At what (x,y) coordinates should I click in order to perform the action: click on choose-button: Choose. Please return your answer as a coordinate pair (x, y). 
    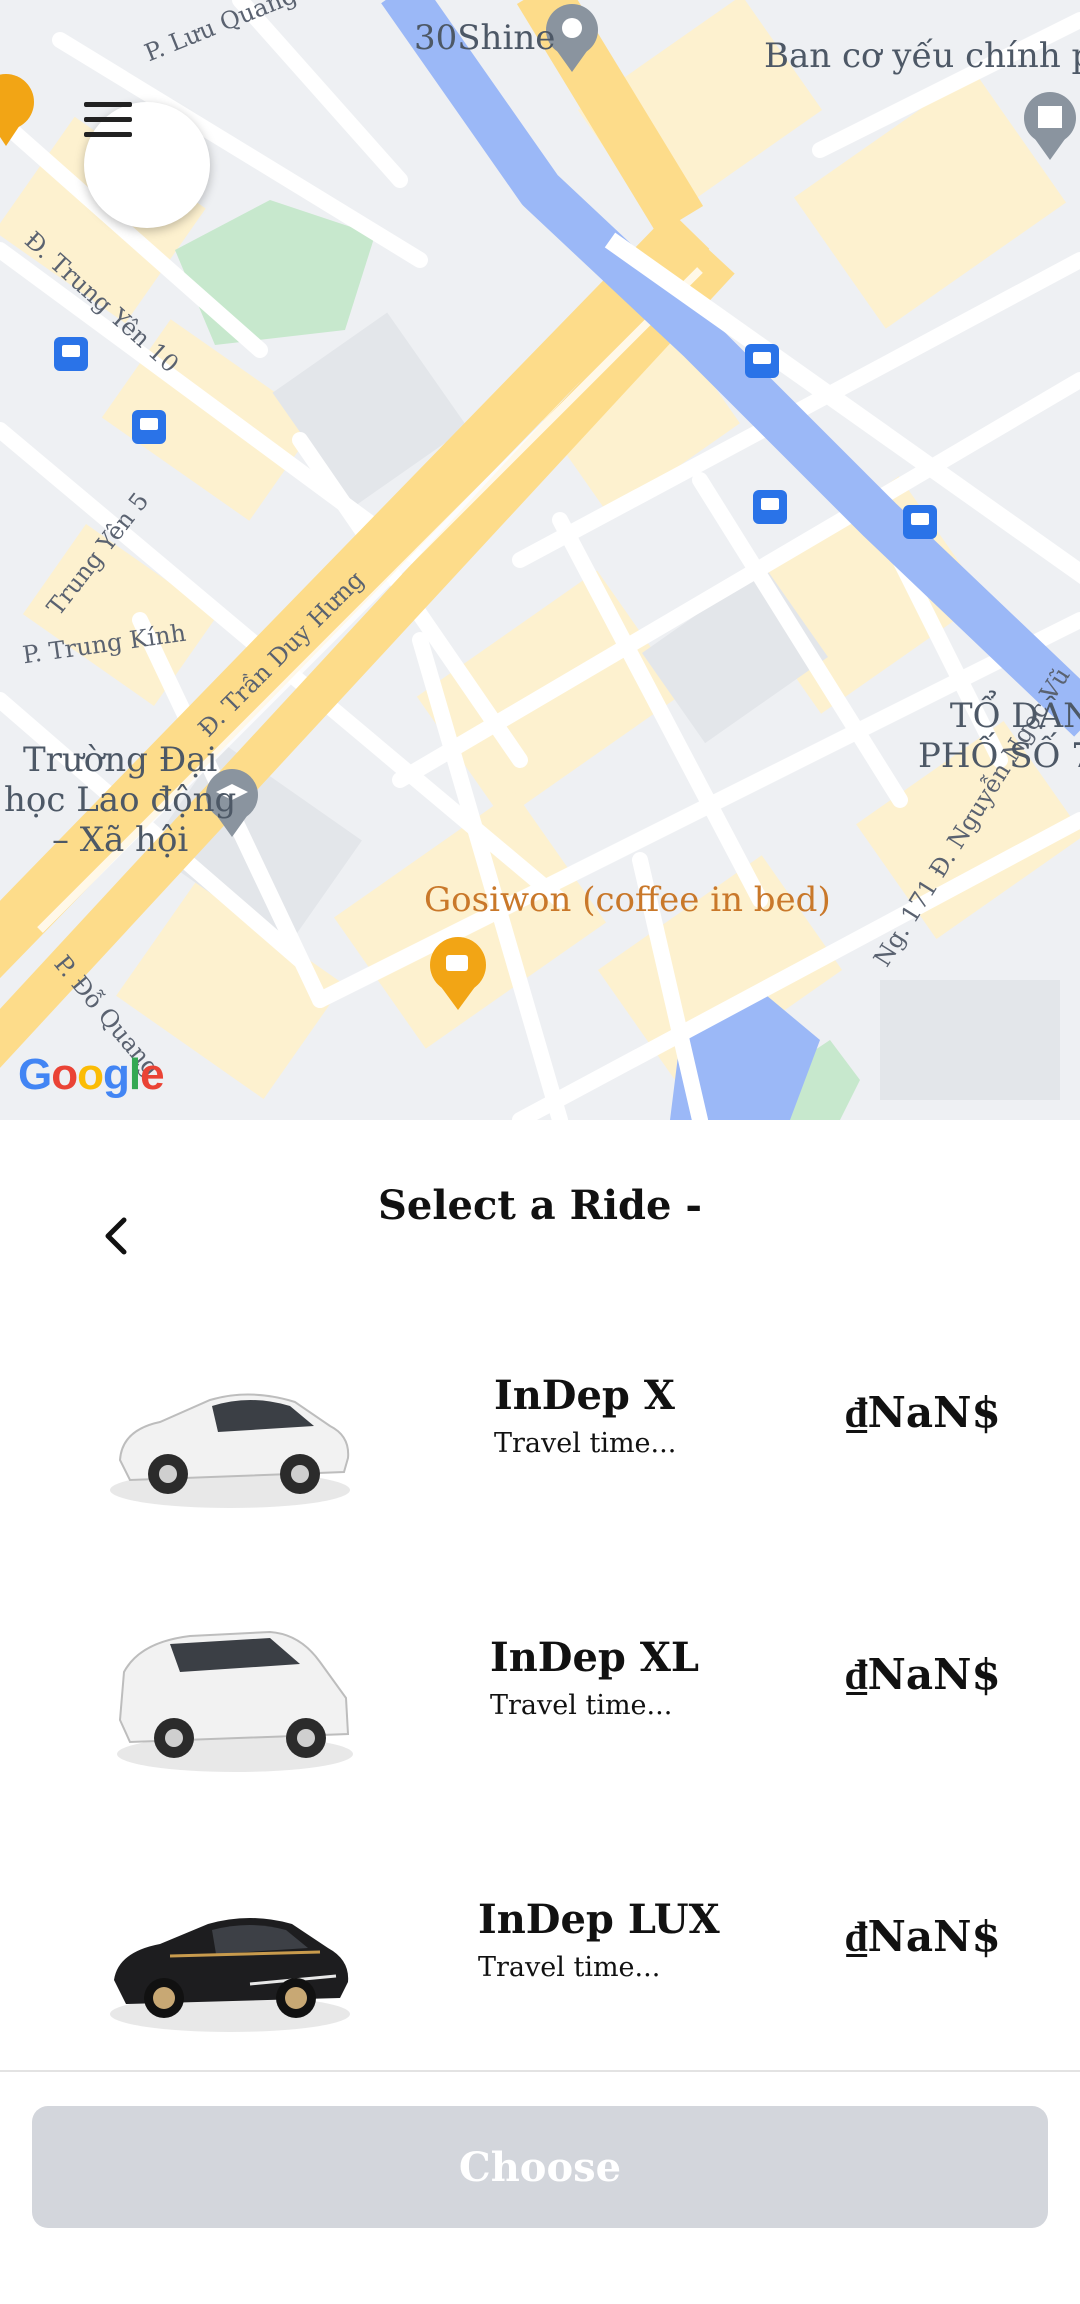
    Looking at the image, I should click on (540, 2167).